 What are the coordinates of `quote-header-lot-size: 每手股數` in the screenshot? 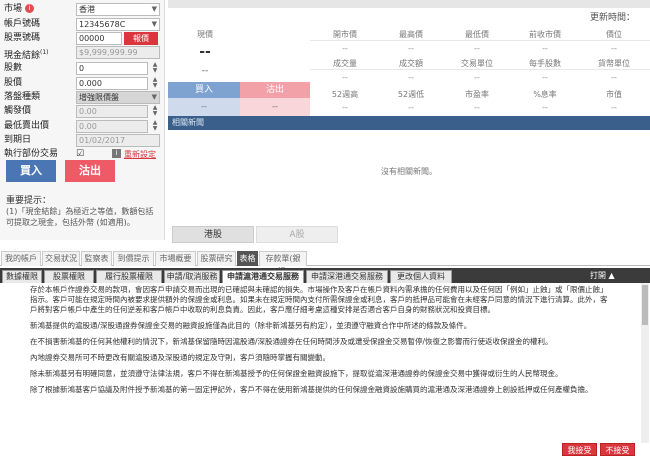 It's located at (545, 63).